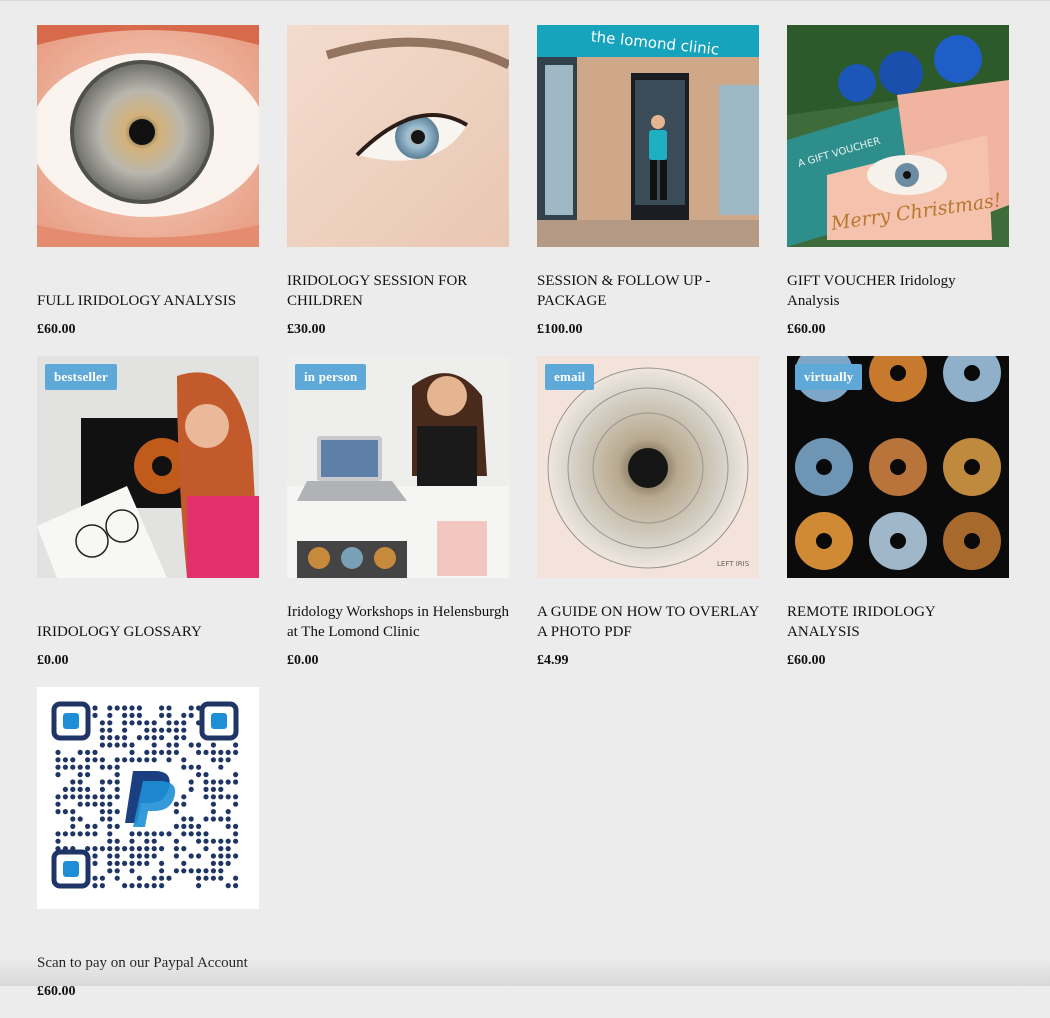  Describe the element at coordinates (136, 301) in the screenshot. I see `product-title: FULL IRIDOLOGY ANALYSIS` at that location.